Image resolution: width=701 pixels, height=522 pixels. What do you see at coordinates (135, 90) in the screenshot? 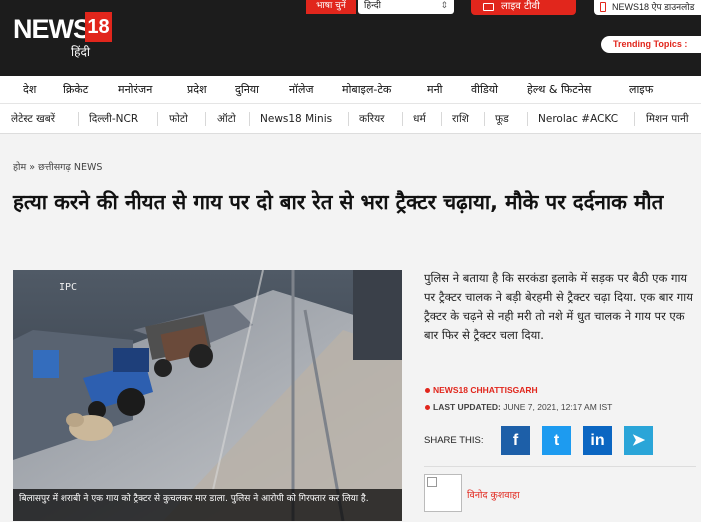
I see `nav-item: मनोरंजन` at bounding box center [135, 90].